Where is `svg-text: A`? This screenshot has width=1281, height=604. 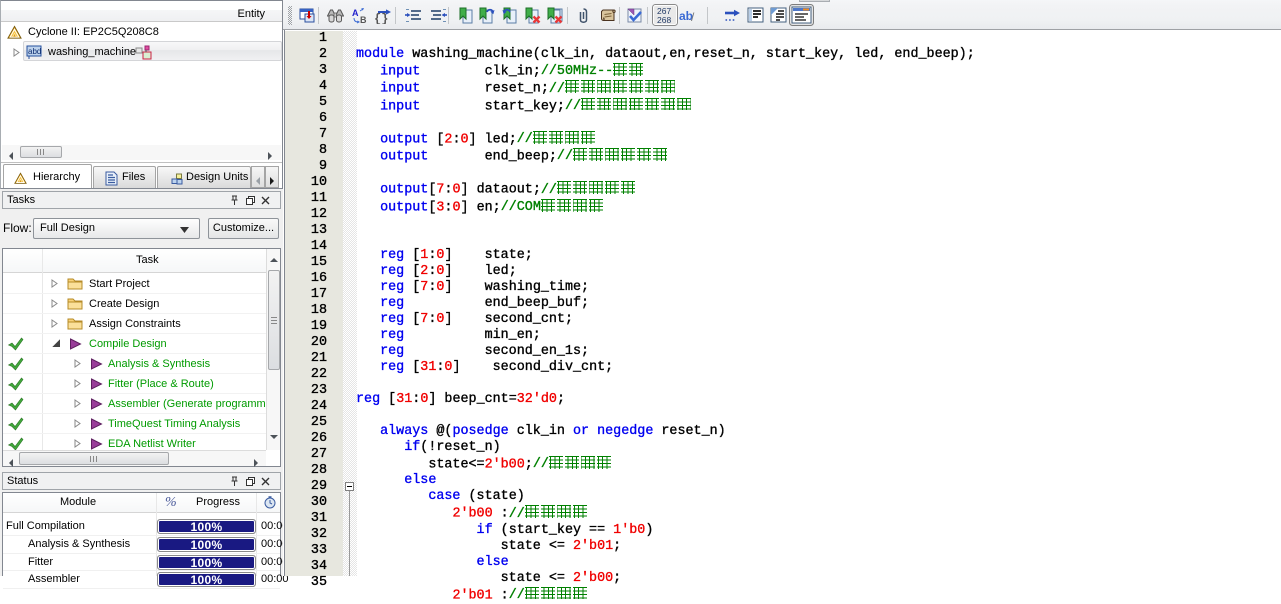
svg-text: A is located at coordinates (355, 13).